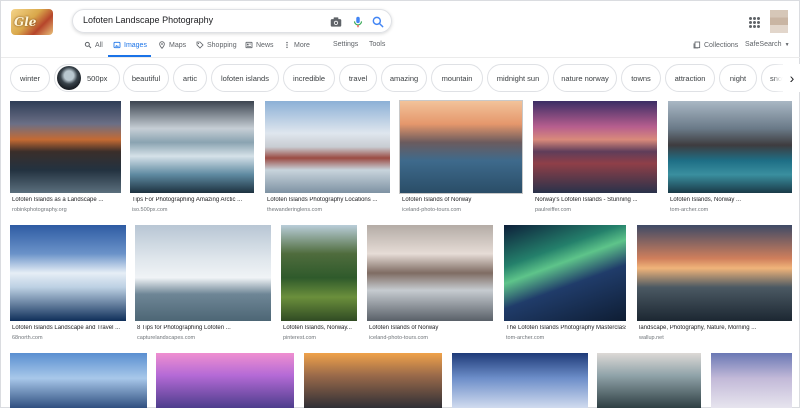 This screenshot has height=408, width=800. What do you see at coordinates (87, 78) in the screenshot?
I see `chip: 500px` at bounding box center [87, 78].